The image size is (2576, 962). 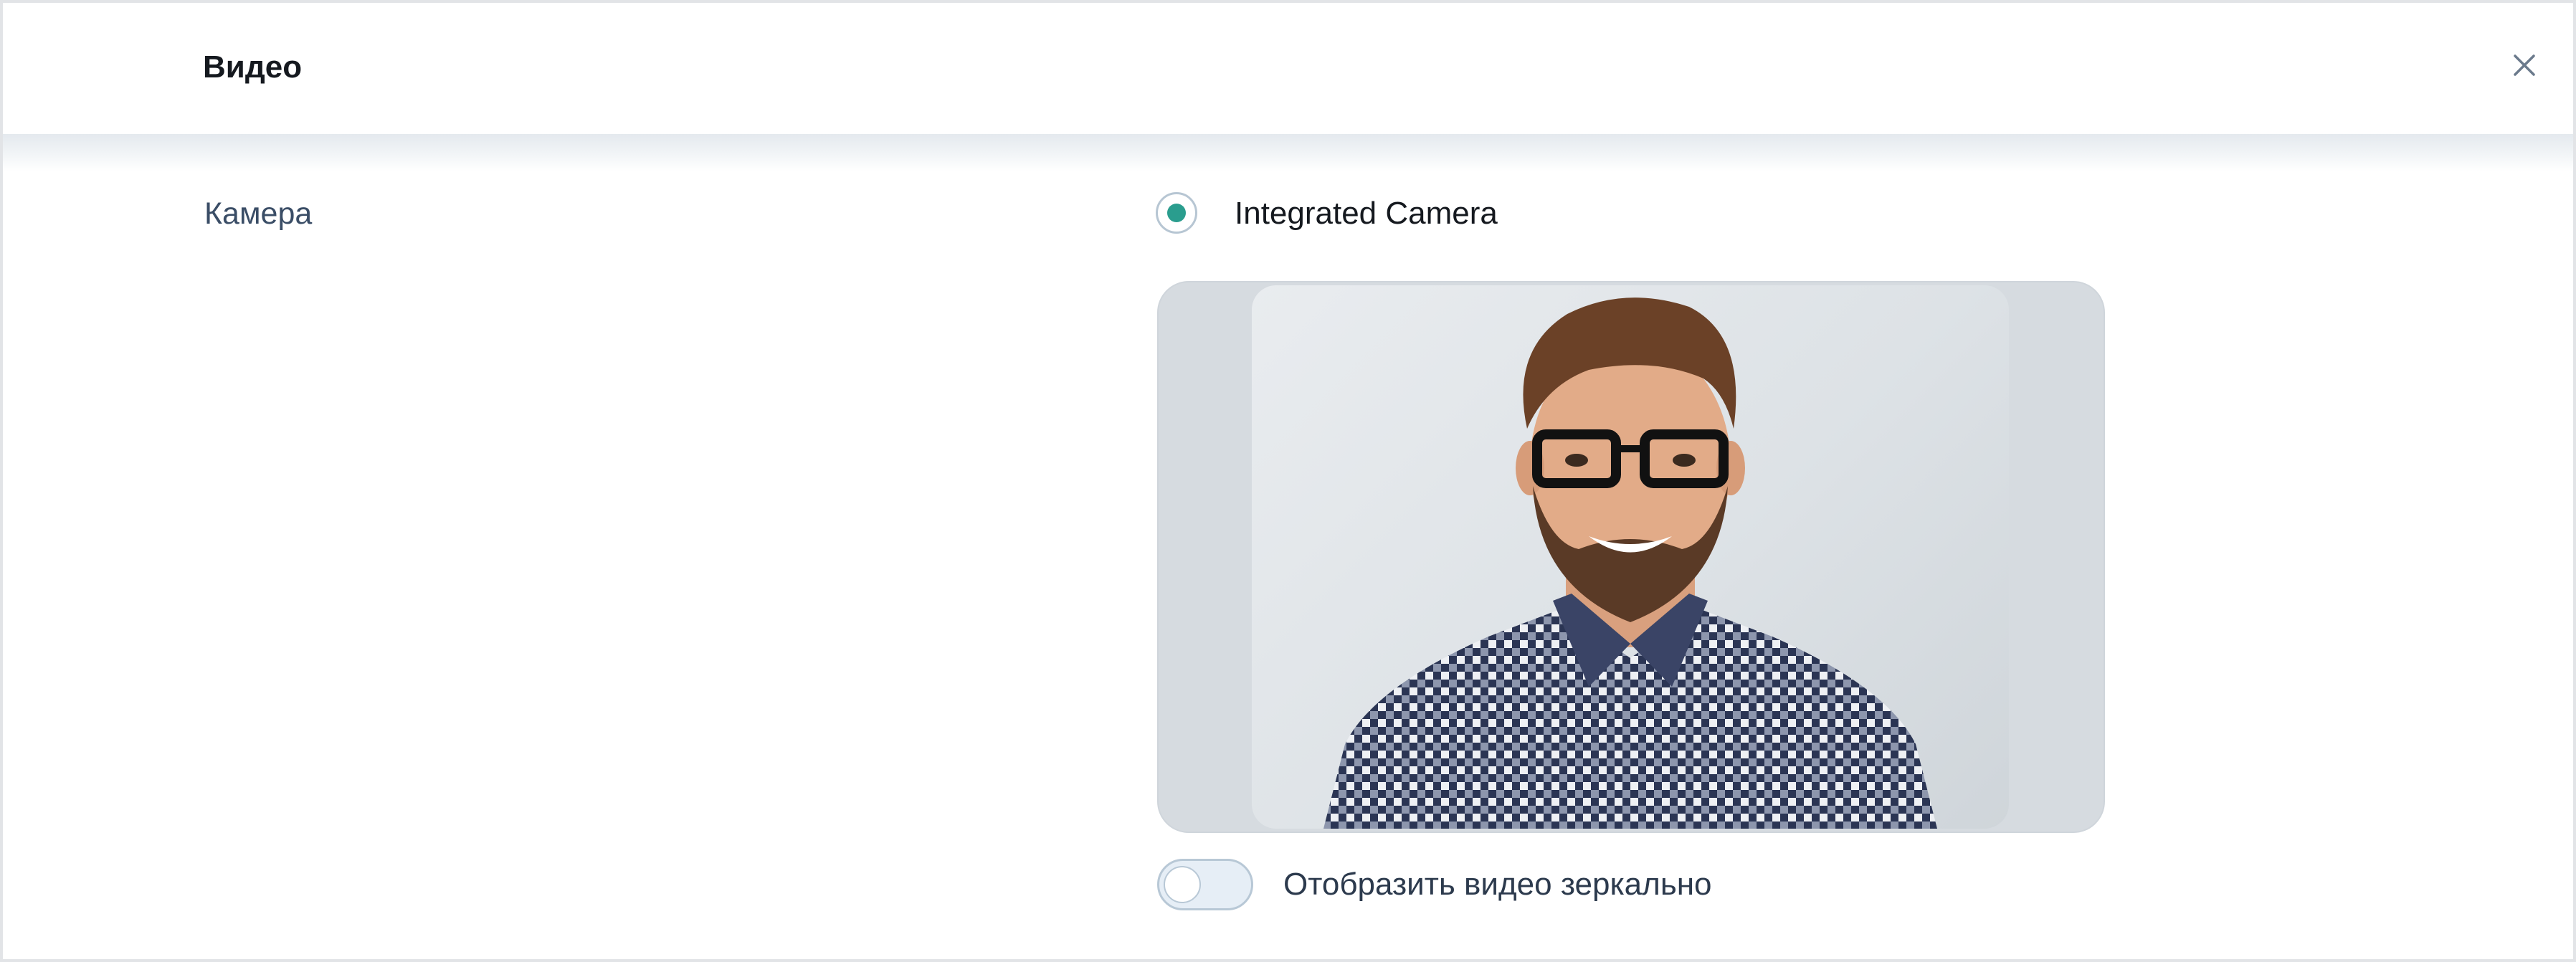 I want to click on mirror-video-toggle, so click(x=1205, y=884).